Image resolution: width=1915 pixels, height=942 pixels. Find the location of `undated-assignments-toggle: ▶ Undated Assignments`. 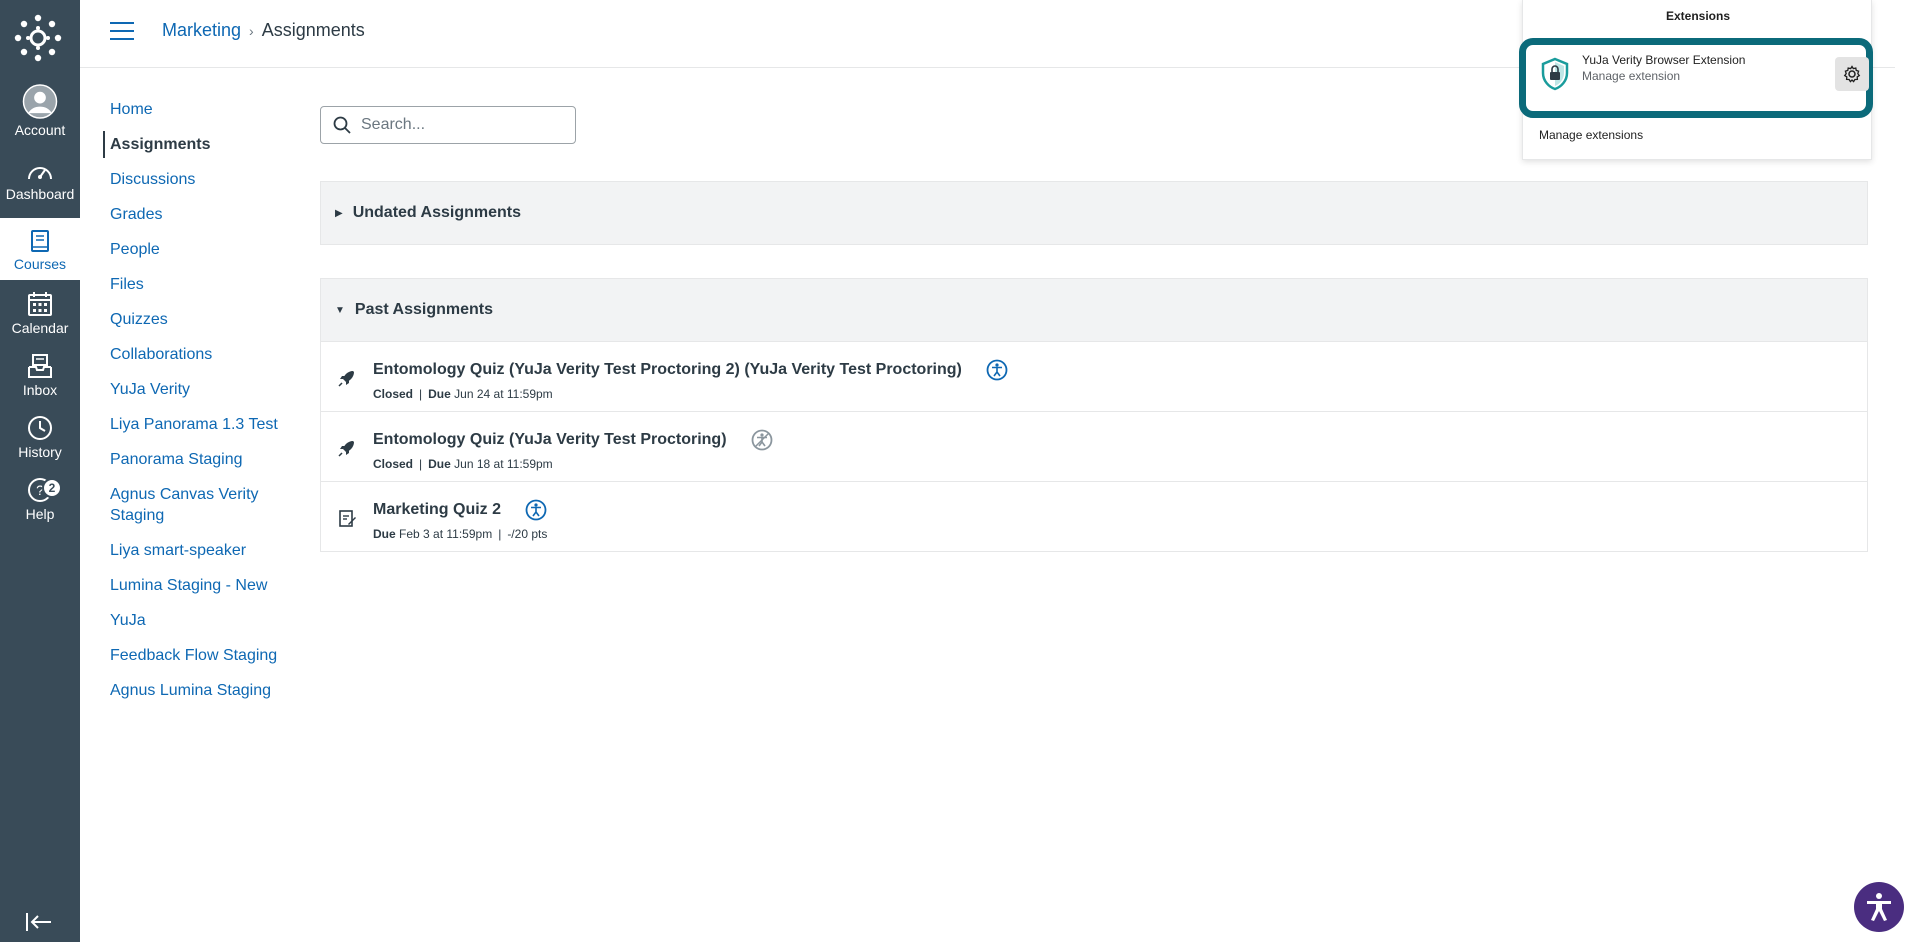

undated-assignments-toggle: ▶ Undated Assignments is located at coordinates (1094, 213).